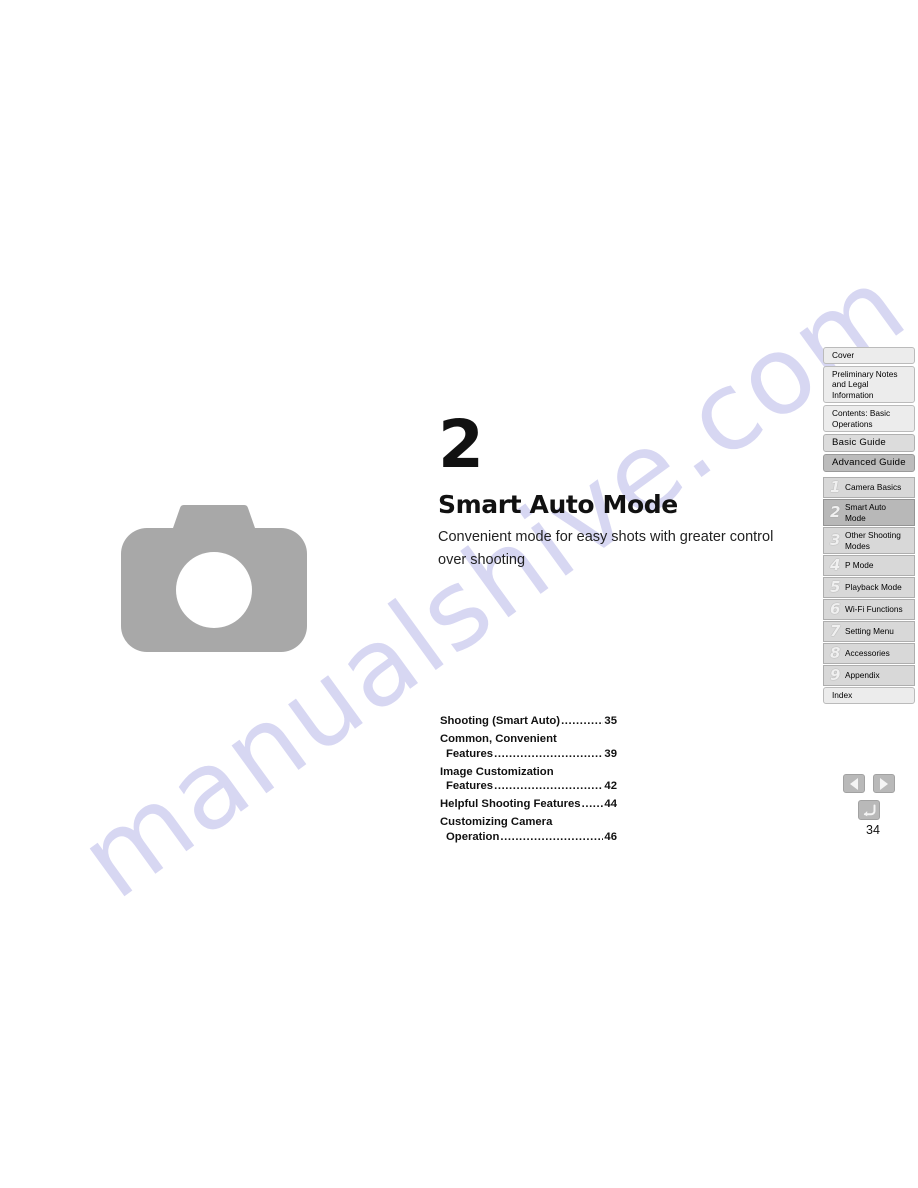 The image size is (918, 1188). Describe the element at coordinates (866, 512) in the screenshot. I see `sidebar-item-label: Smart Auto Mode` at that location.